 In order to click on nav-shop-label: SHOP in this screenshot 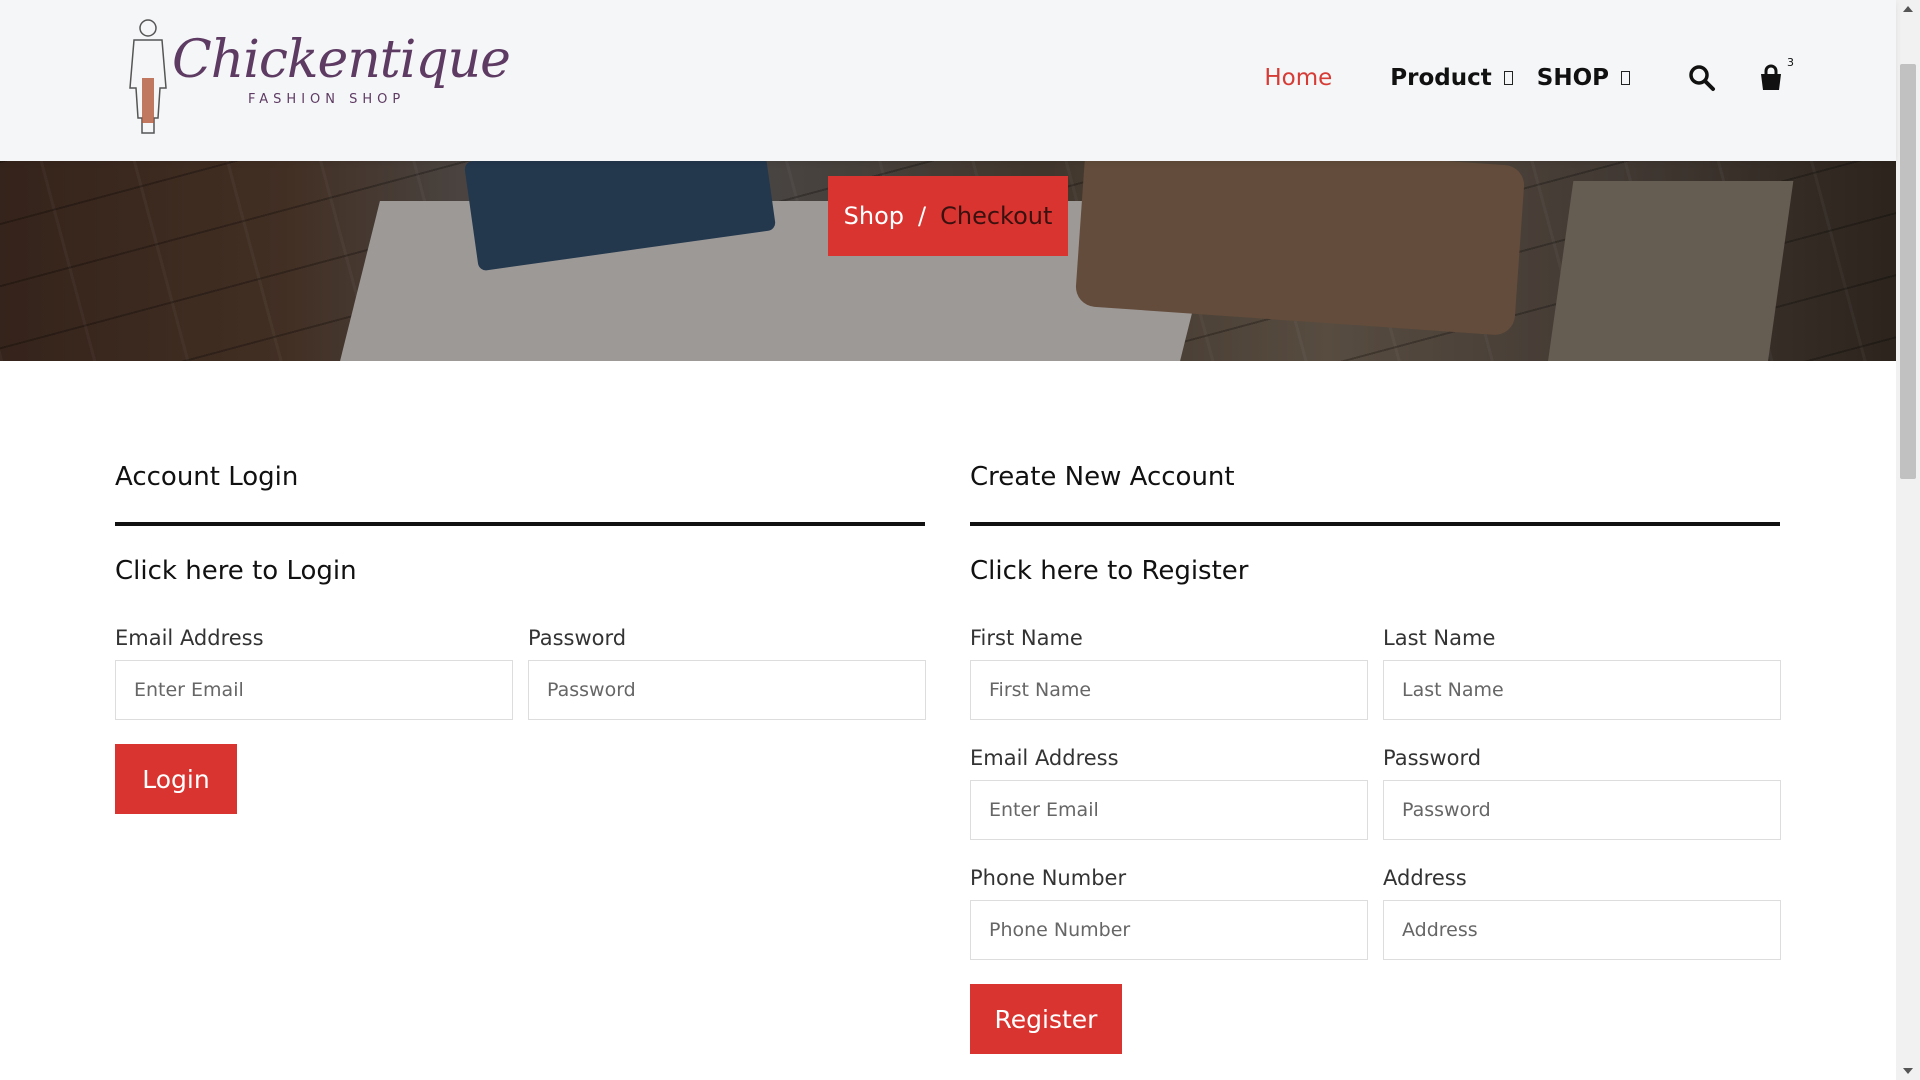, I will do `click(1572, 78)`.